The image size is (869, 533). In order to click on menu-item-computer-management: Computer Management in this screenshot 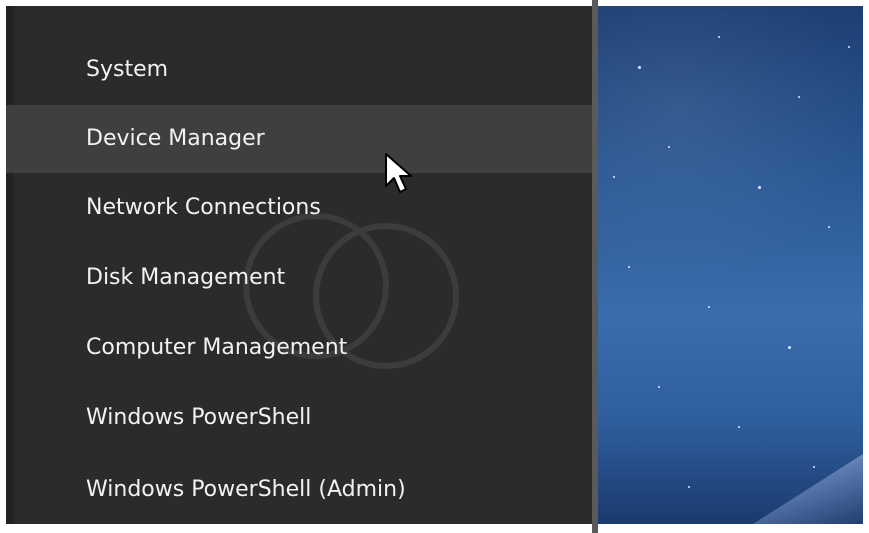, I will do `click(301, 348)`.